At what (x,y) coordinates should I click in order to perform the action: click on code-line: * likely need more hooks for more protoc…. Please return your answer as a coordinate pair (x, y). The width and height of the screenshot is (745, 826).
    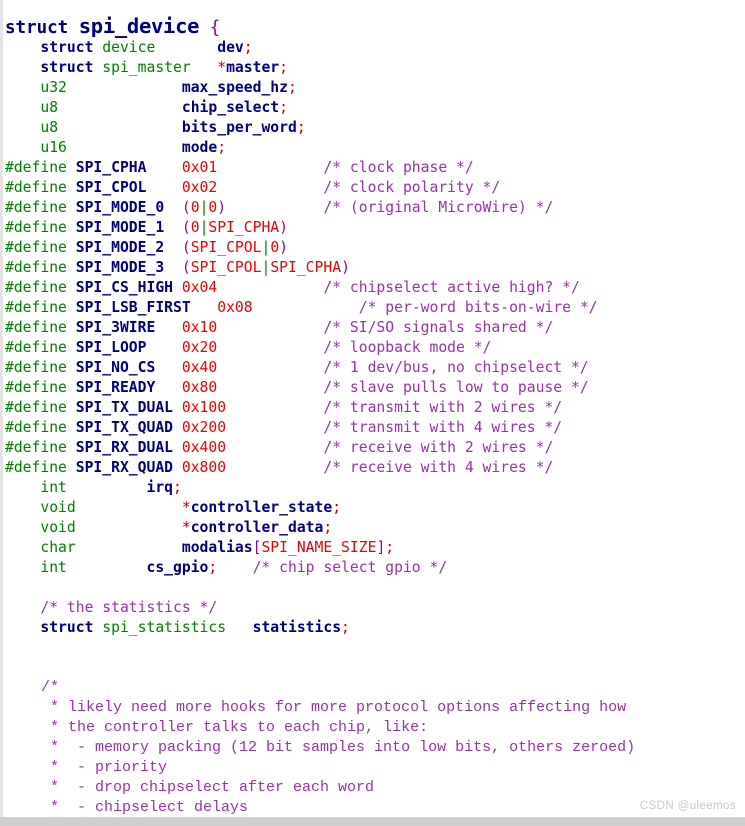
    Looking at the image, I should click on (316, 707).